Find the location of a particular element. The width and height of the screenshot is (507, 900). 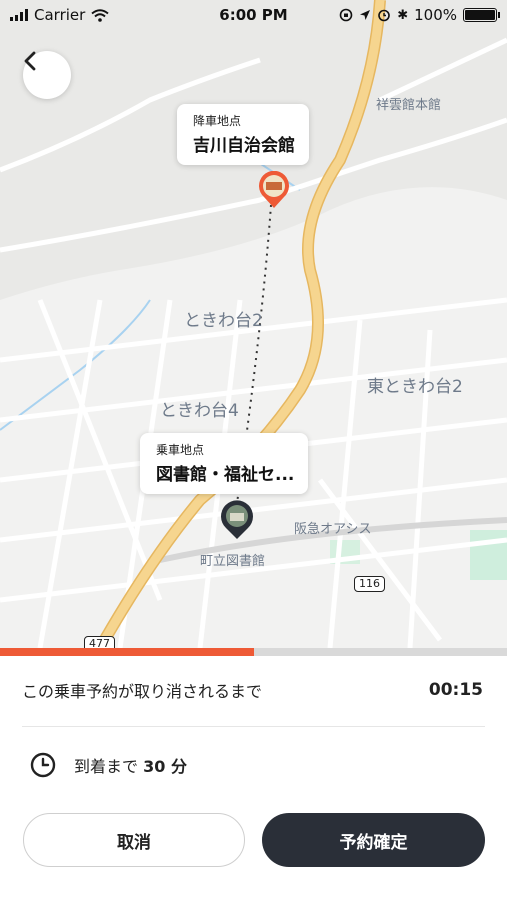

confirm-reservation-button: 予約確定 is located at coordinates (373, 840).